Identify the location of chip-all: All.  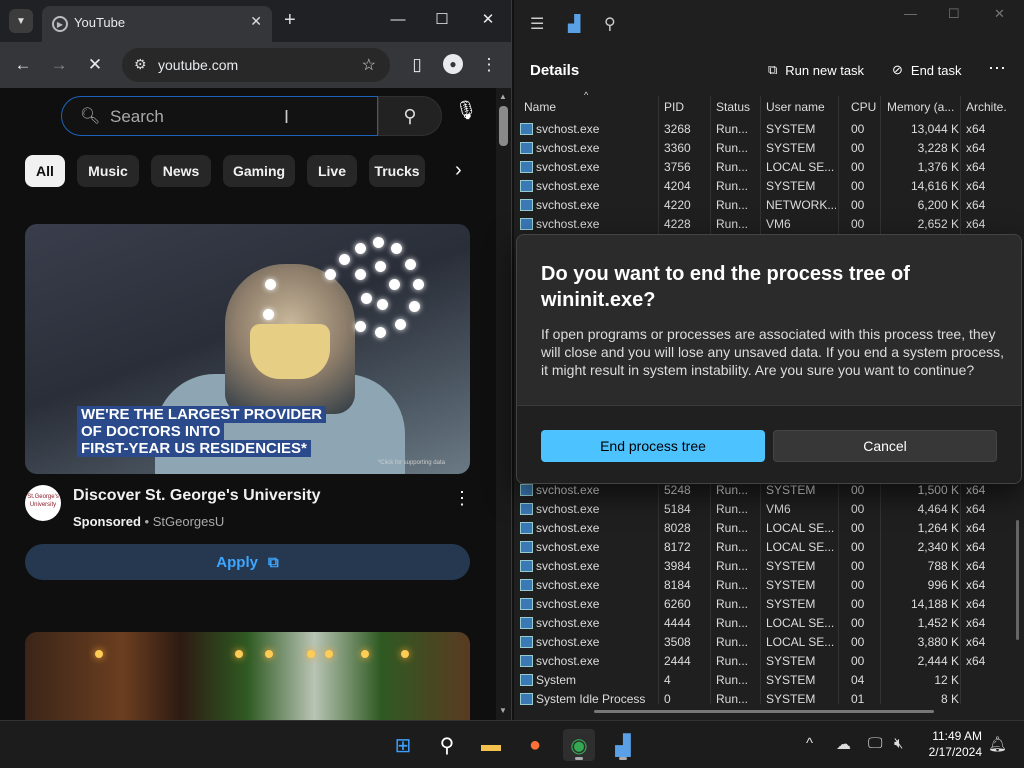
(45, 171).